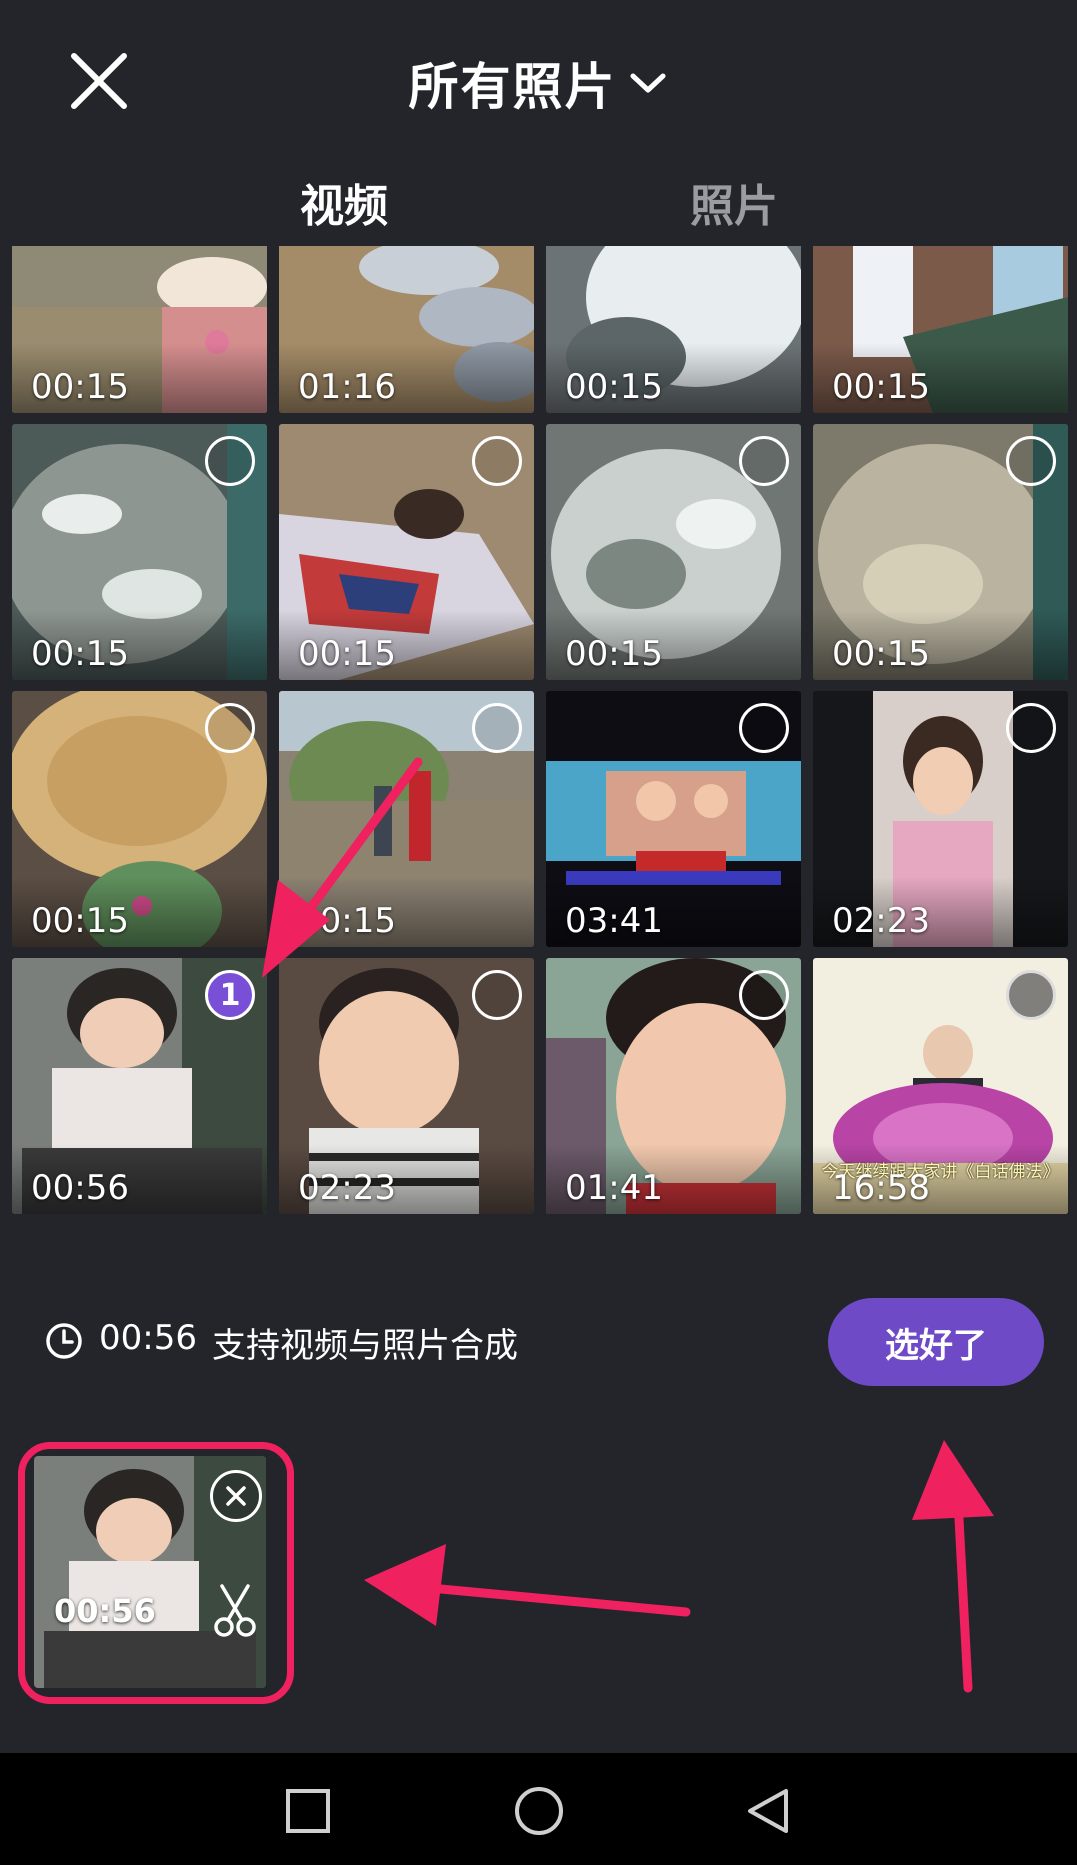 The width and height of the screenshot is (1077, 1865). Describe the element at coordinates (80, 1188) in the screenshot. I see `video-duration: 00:56` at that location.